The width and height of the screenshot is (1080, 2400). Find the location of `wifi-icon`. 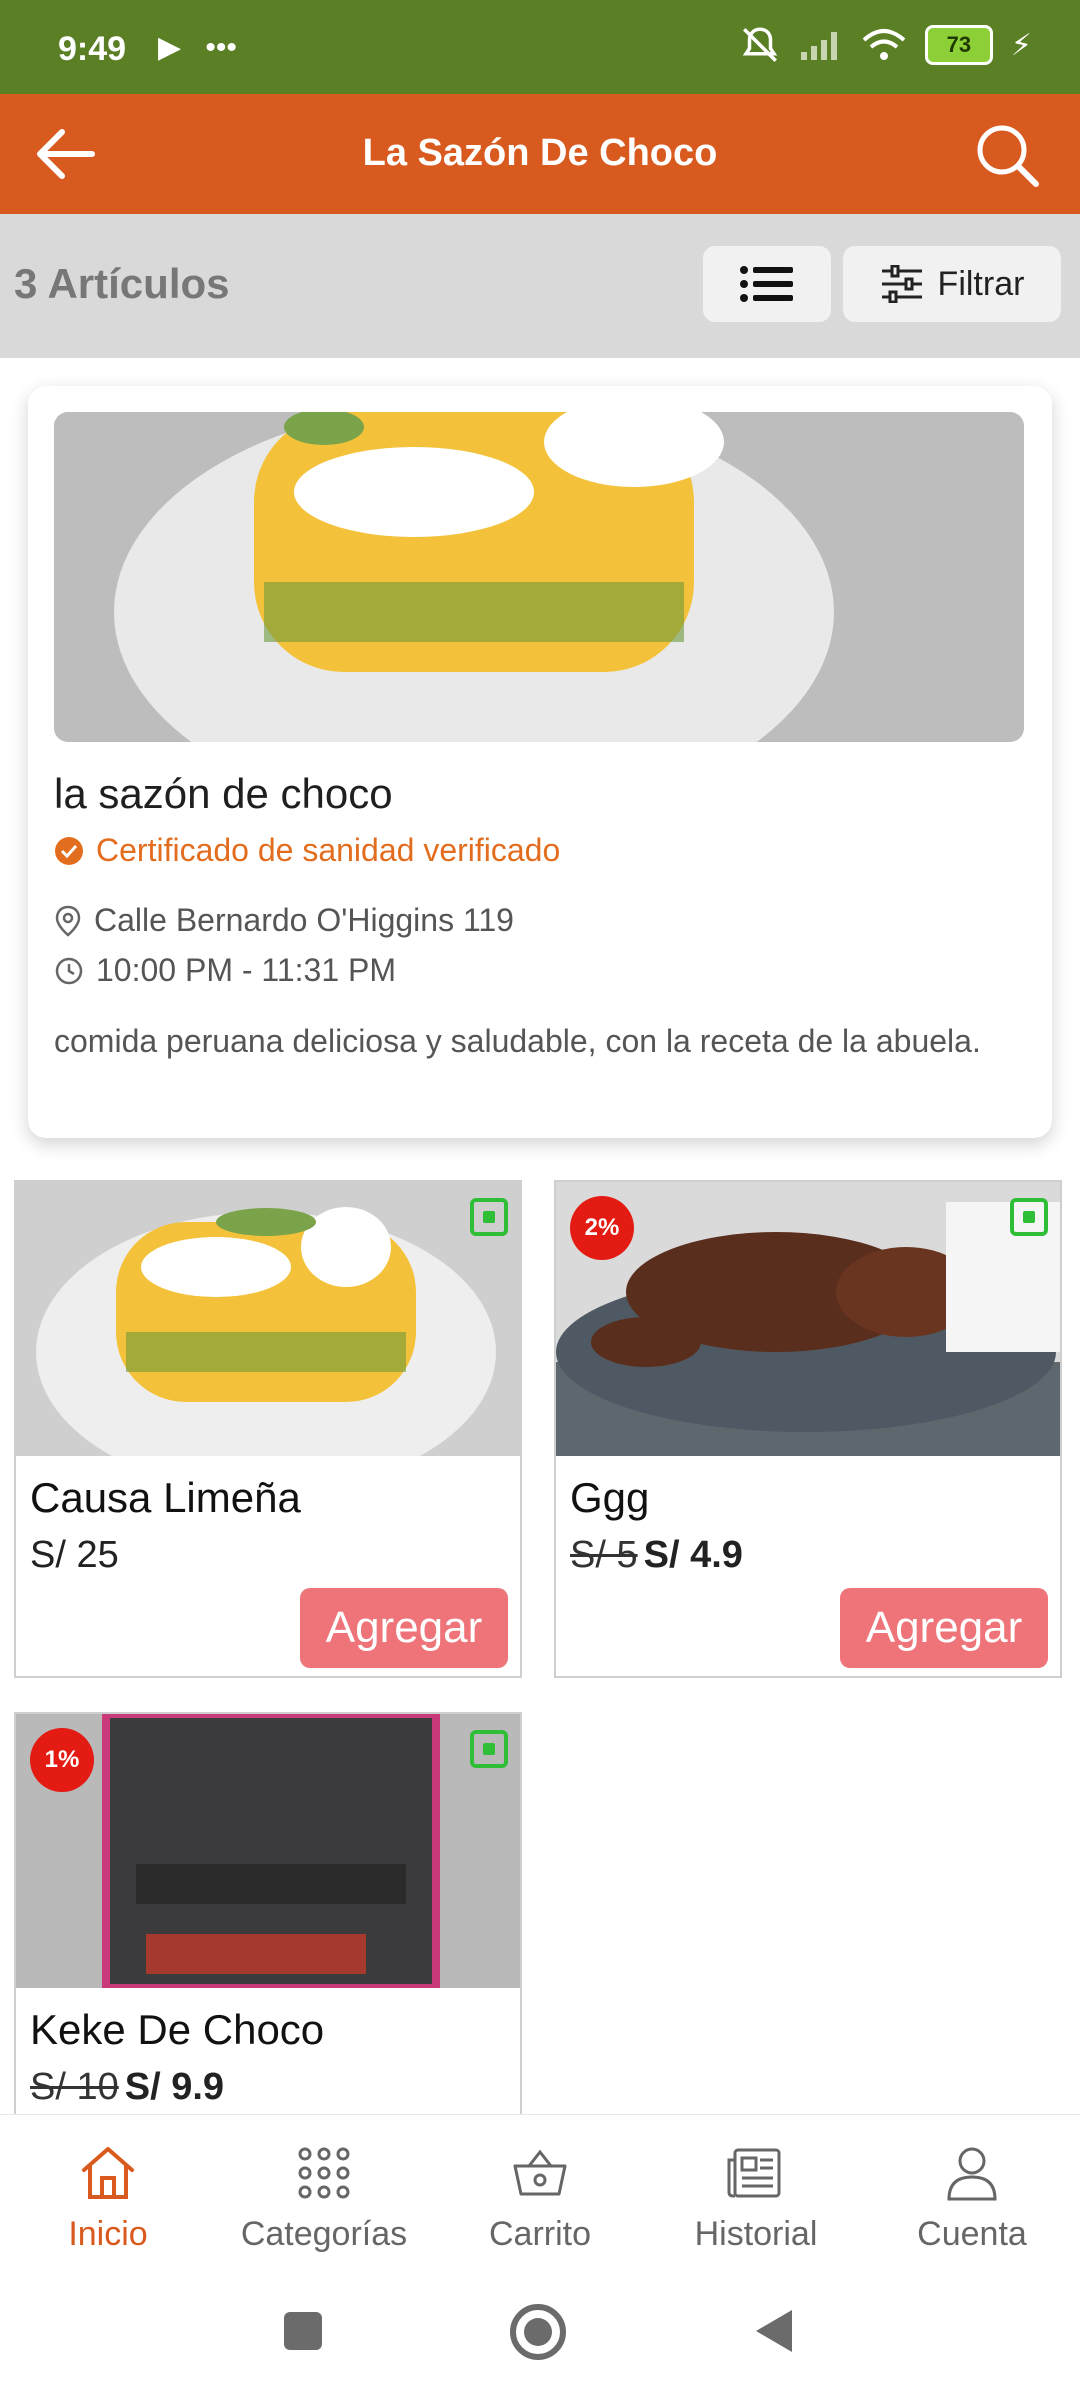

wifi-icon is located at coordinates (884, 44).